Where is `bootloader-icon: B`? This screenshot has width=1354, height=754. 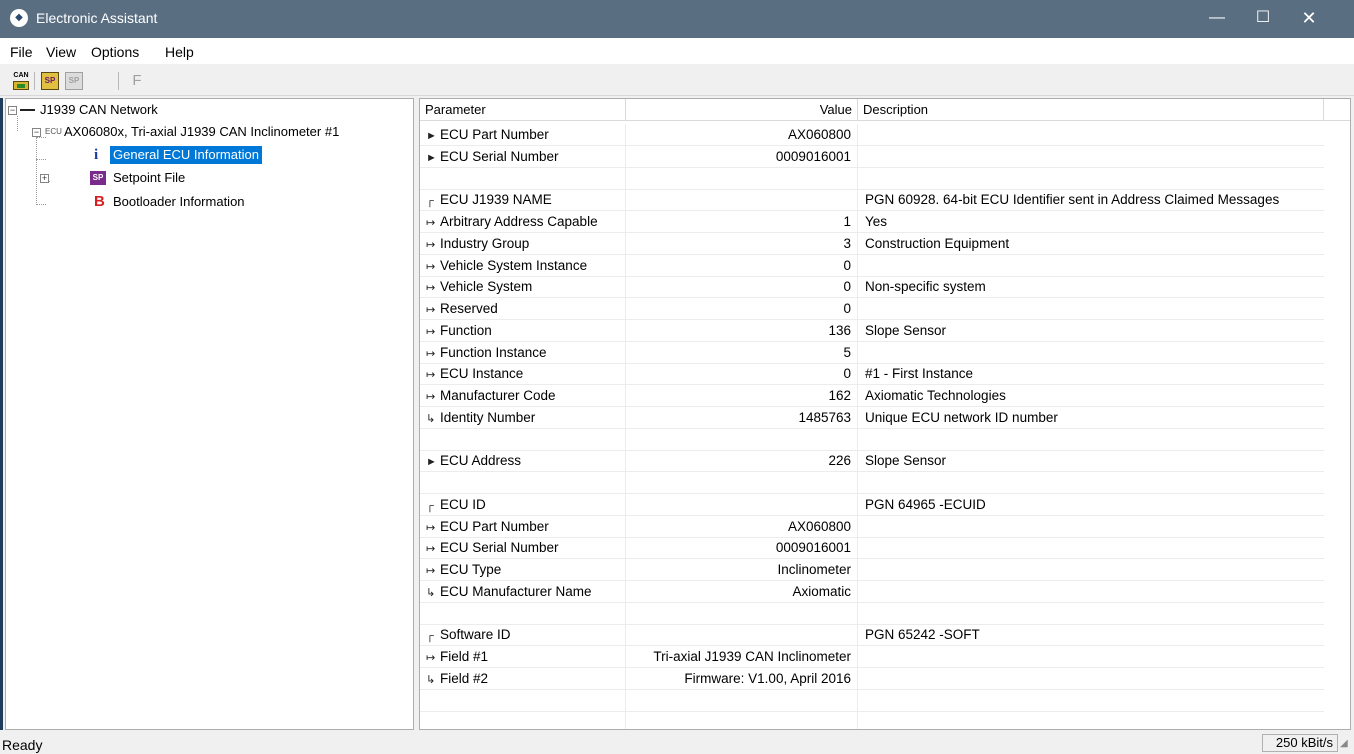
bootloader-icon: B is located at coordinates (99, 201).